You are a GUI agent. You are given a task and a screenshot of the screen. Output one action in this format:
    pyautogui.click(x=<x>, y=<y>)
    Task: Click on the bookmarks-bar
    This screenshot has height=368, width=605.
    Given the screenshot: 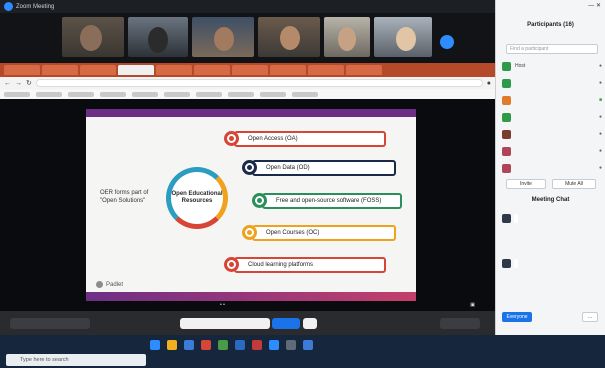 What is the action you would take?
    pyautogui.click(x=247, y=94)
    